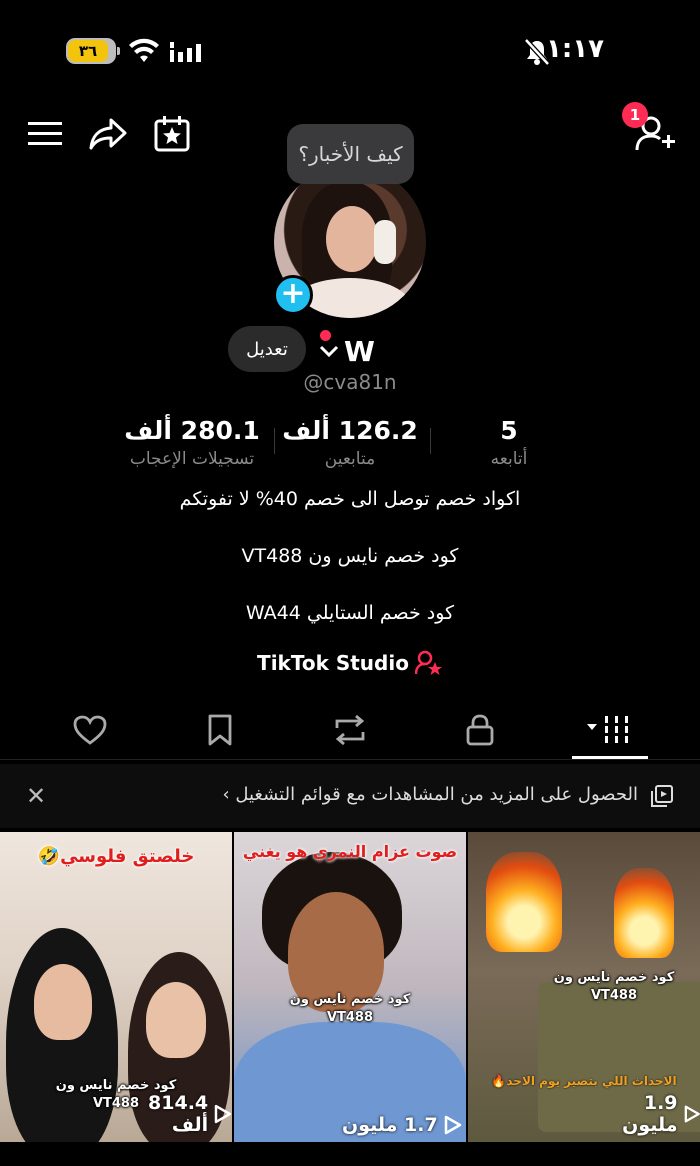  Describe the element at coordinates (108, 134) in the screenshot. I see `share-icon` at that location.